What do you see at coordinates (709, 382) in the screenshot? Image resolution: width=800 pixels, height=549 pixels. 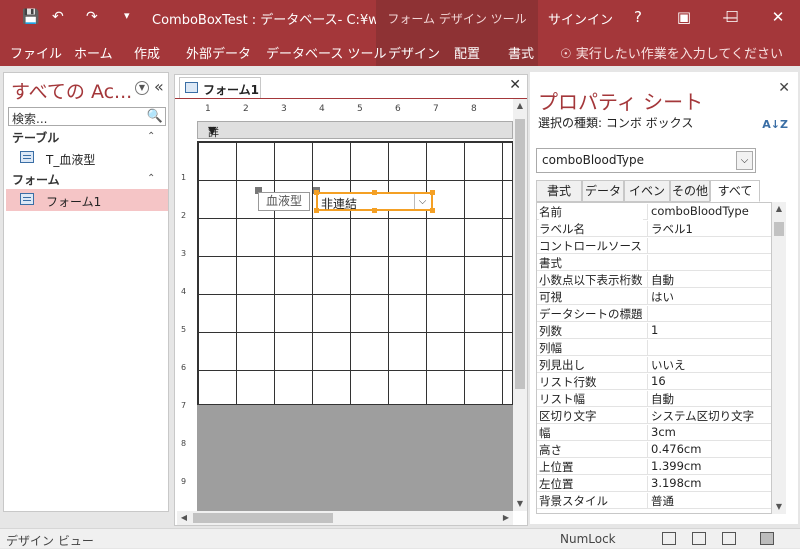 I see `property-value: 16` at bounding box center [709, 382].